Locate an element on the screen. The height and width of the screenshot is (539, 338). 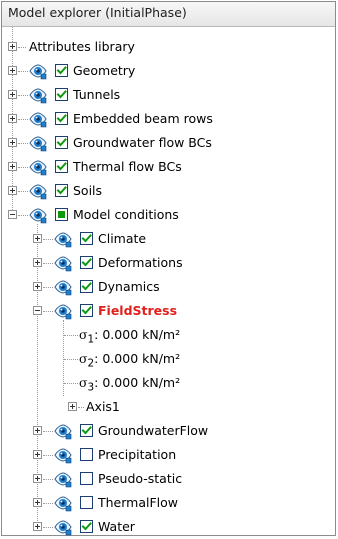
tree-item-dynamics: Dynamics is located at coordinates (168, 287).